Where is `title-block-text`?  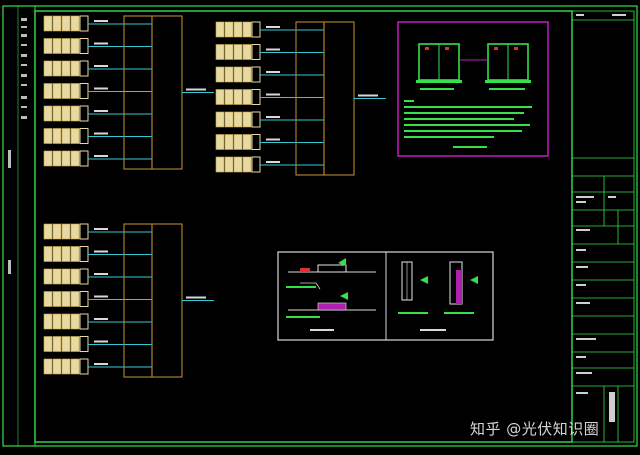
title-block-text is located at coordinates (601, 218).